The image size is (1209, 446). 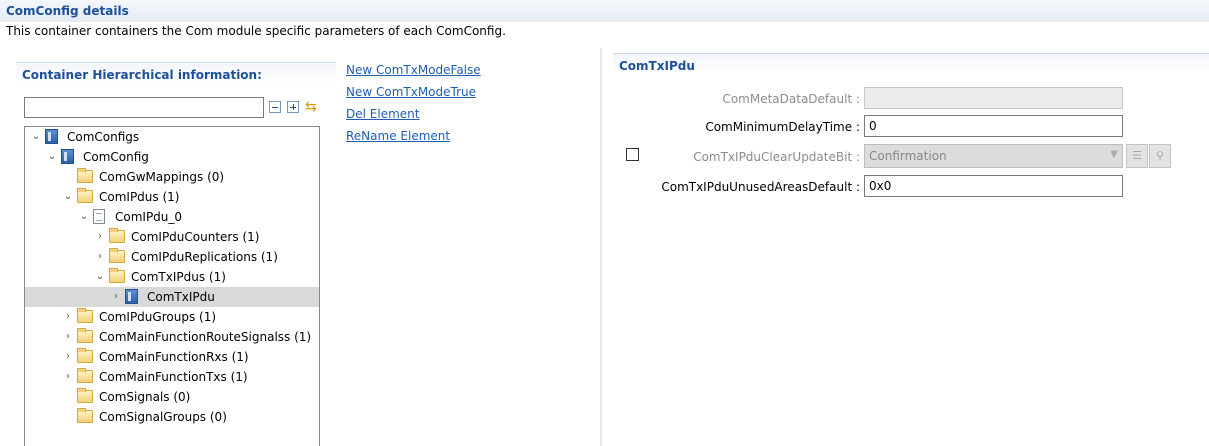 What do you see at coordinates (163, 417) in the screenshot?
I see `tree-item-label: ComSignalGroups (0)` at bounding box center [163, 417].